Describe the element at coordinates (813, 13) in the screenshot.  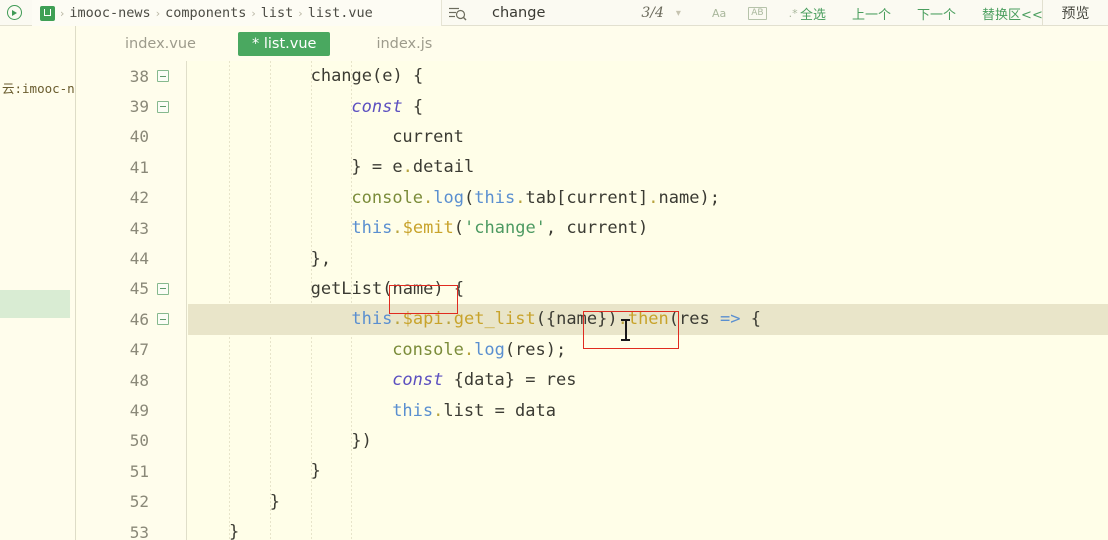
I see `select-all-button: 全选` at that location.